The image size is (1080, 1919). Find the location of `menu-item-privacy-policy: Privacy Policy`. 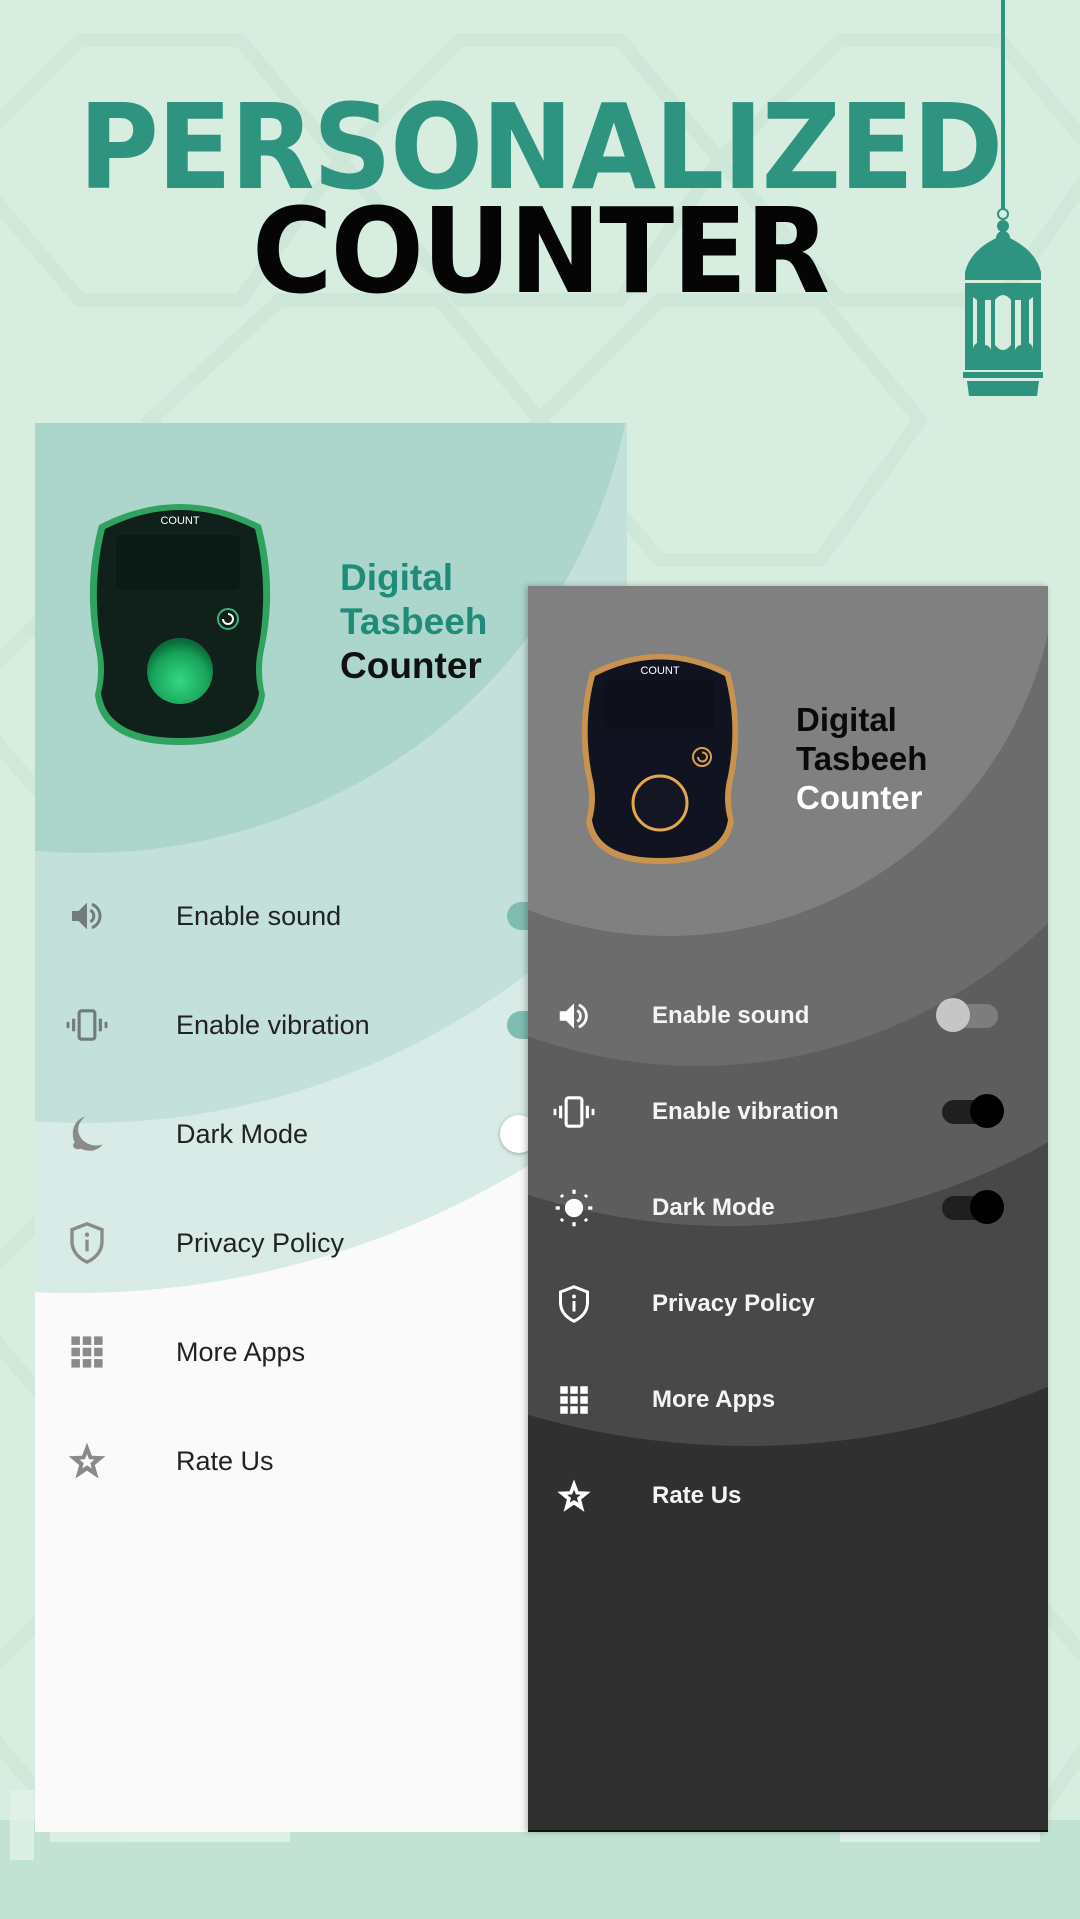

menu-item-privacy-policy: Privacy Policy is located at coordinates (788, 1304).